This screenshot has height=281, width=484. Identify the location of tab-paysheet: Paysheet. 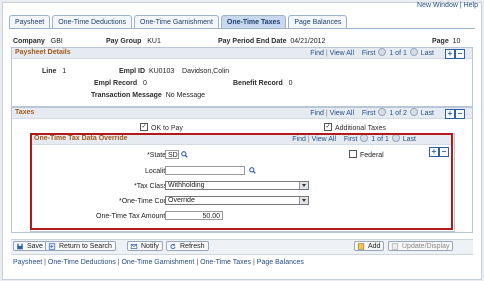
(30, 22).